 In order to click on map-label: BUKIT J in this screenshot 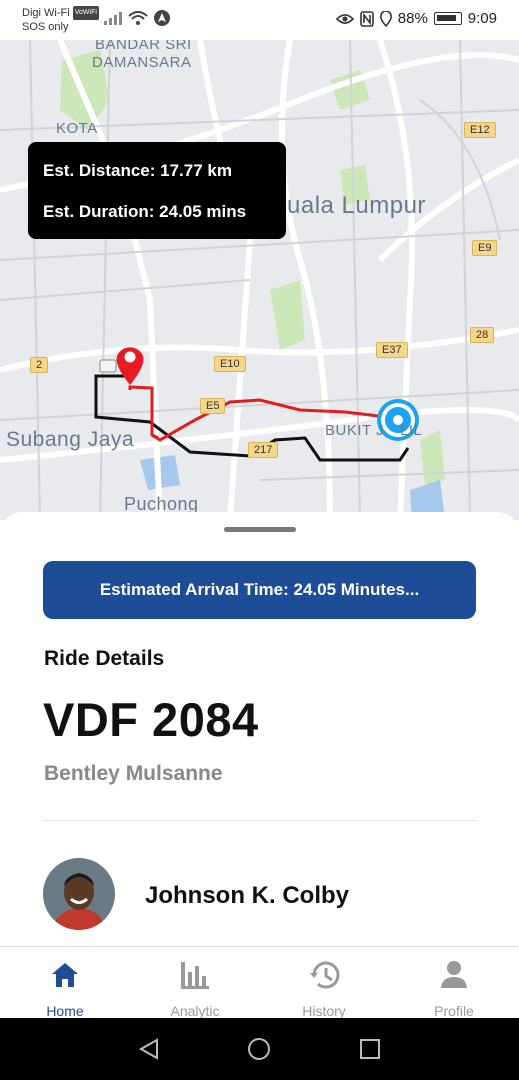, I will do `click(355, 430)`.